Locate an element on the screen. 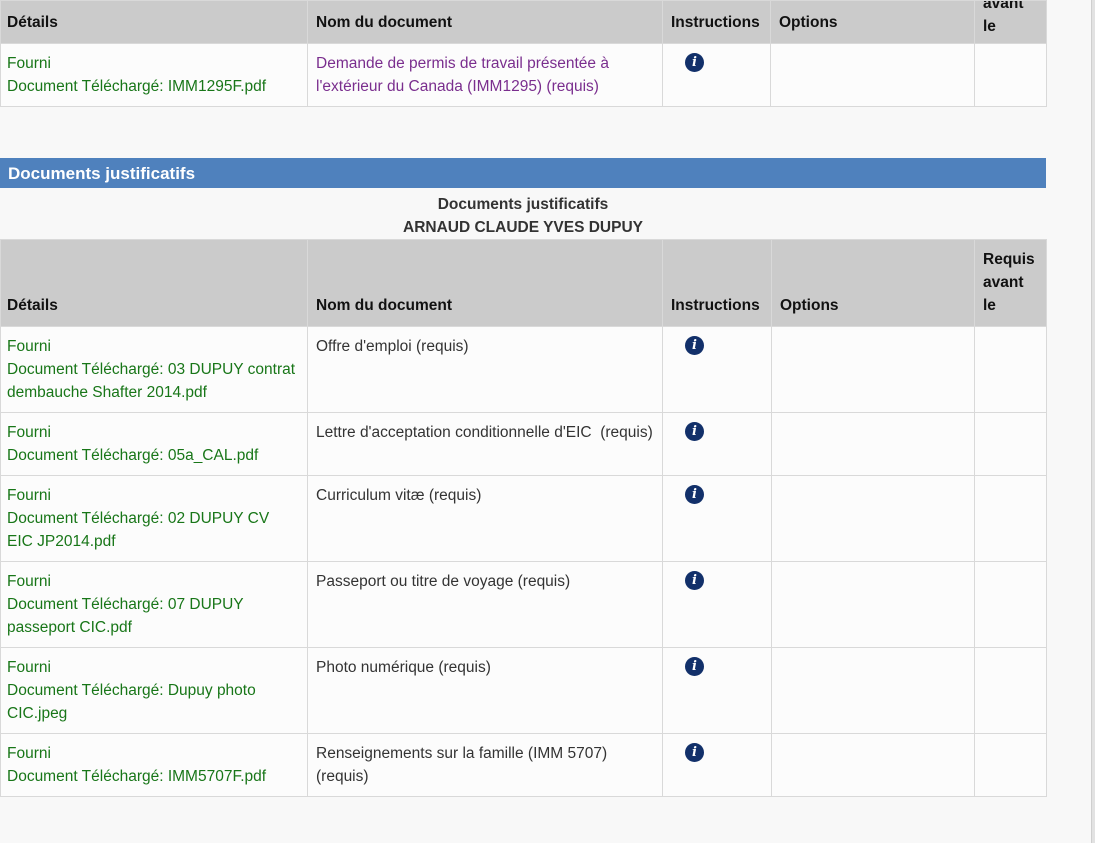 The width and height of the screenshot is (1095, 843). document-name-cell: Photo numérique (requis) is located at coordinates (485, 690).